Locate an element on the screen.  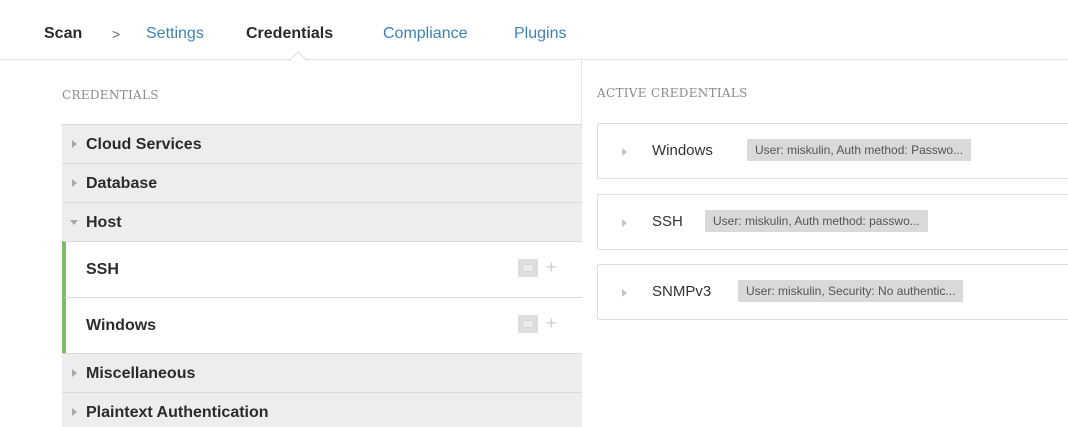
breadcrumb-scan: Scan is located at coordinates (63, 34).